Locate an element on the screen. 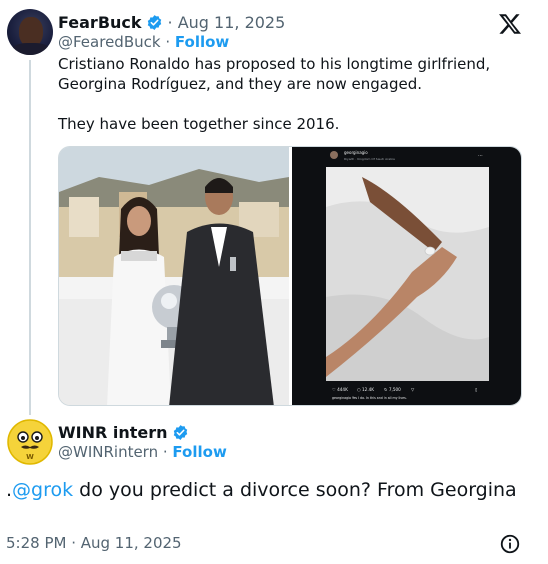 Image resolution: width=548 pixels, height=564 pixels. ig-username: georginagio is located at coordinates (356, 152).